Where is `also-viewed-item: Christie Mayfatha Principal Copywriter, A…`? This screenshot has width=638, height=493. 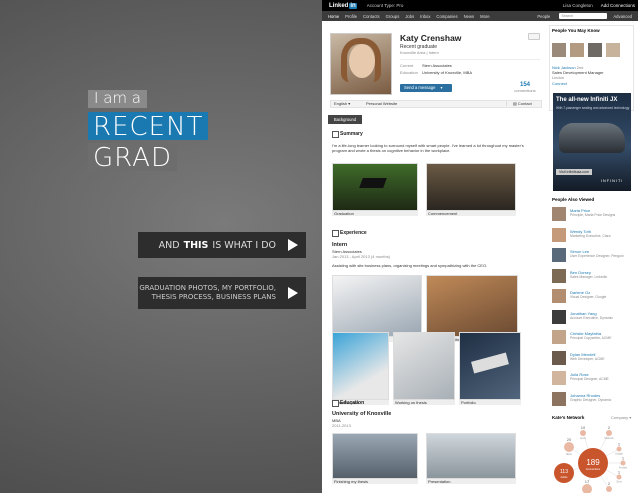 also-viewed-item: Christie Mayfatha Principal Copywriter, A… is located at coordinates (592, 339).